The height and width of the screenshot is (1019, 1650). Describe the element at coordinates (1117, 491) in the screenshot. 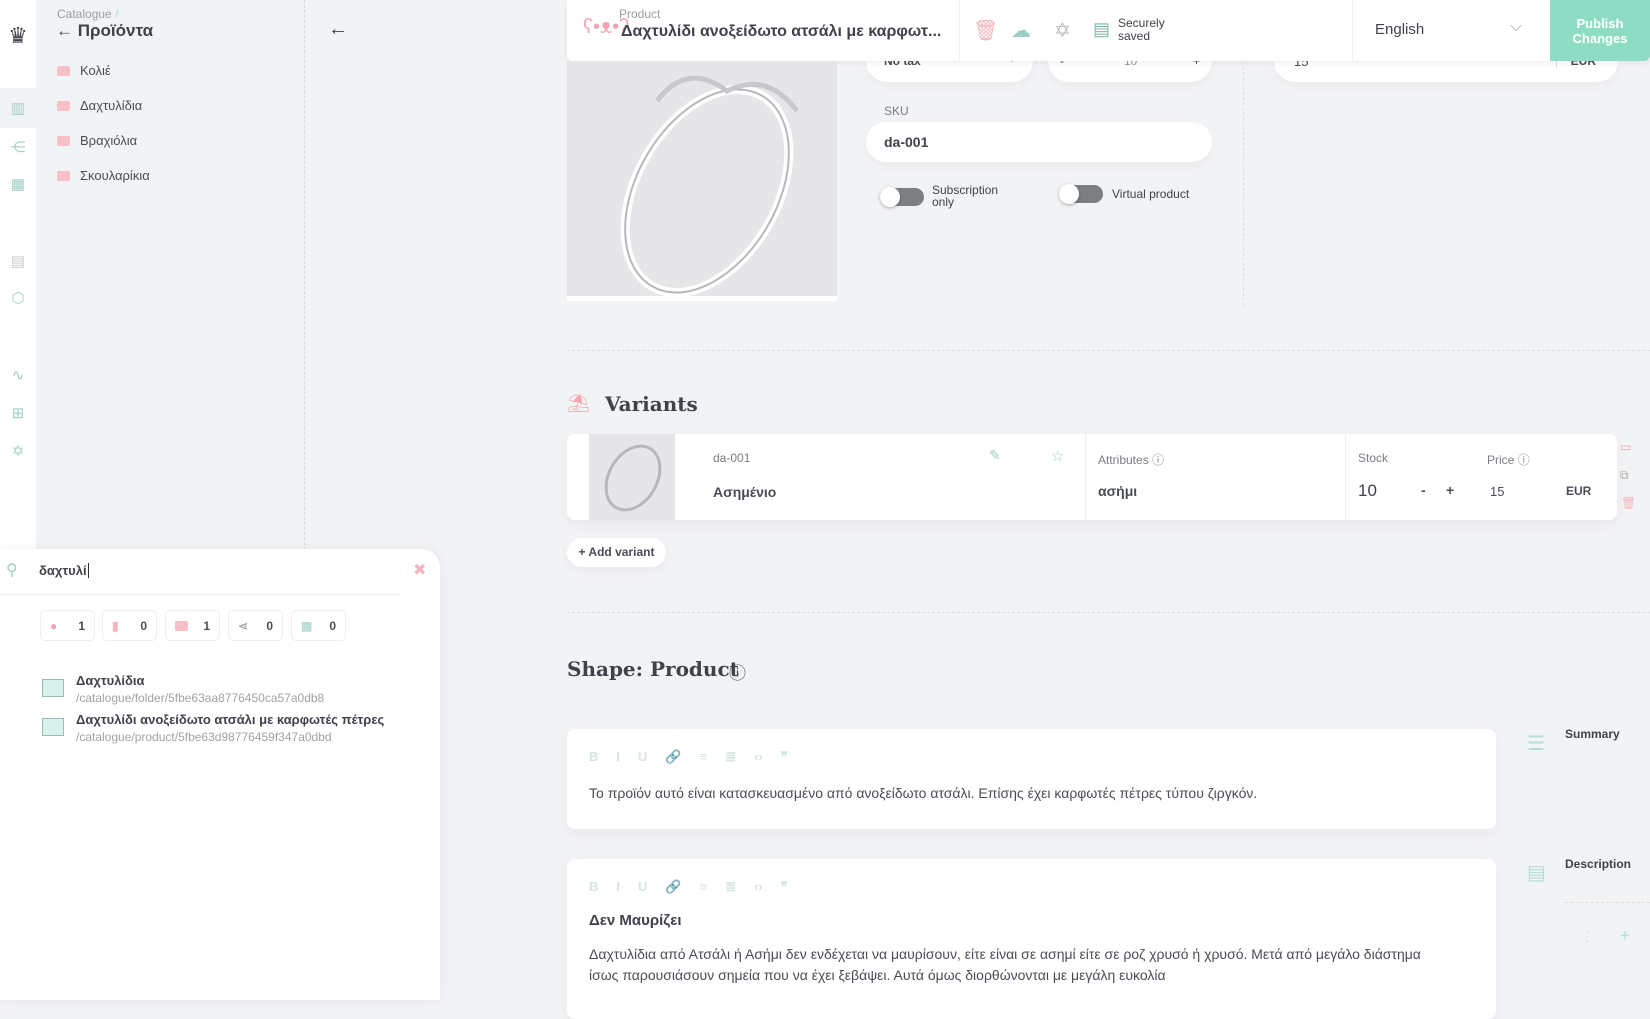

I see `attribute-value: ασήμι` at that location.